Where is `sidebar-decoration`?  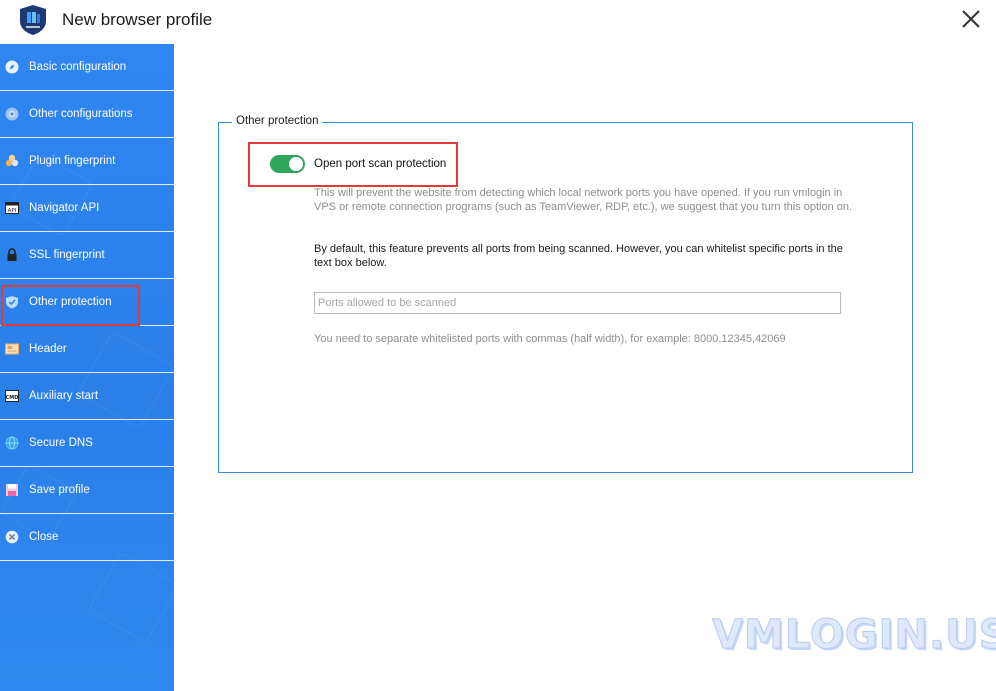 sidebar-decoration is located at coordinates (130, 597).